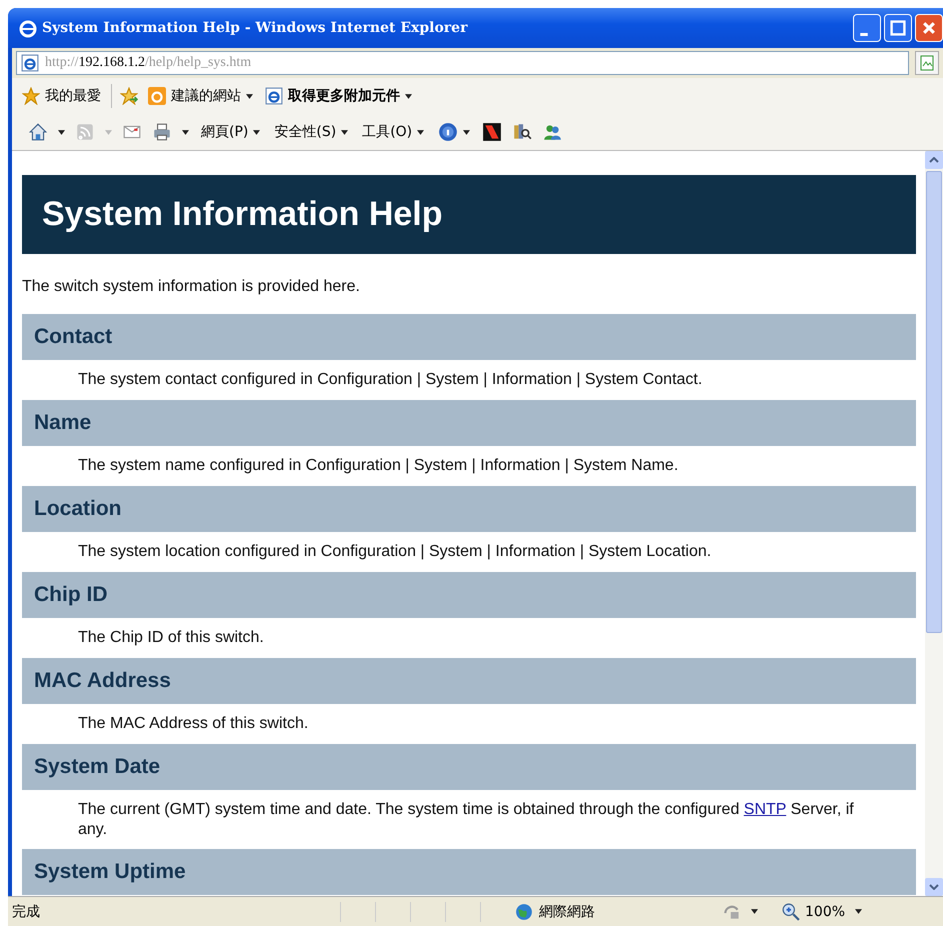 This screenshot has width=943, height=926. I want to click on section-heading: Name, so click(63, 423).